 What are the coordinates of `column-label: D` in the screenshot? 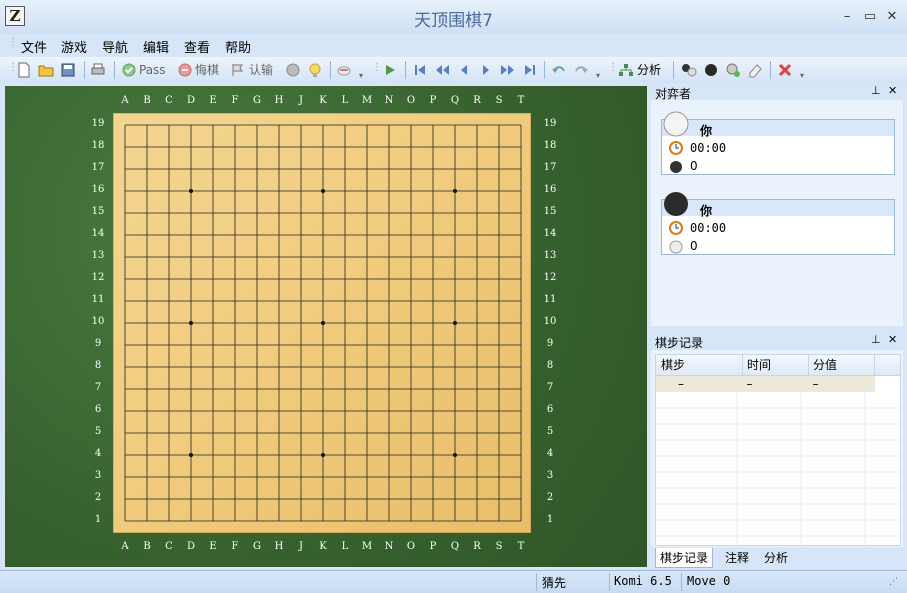 It's located at (191, 100).